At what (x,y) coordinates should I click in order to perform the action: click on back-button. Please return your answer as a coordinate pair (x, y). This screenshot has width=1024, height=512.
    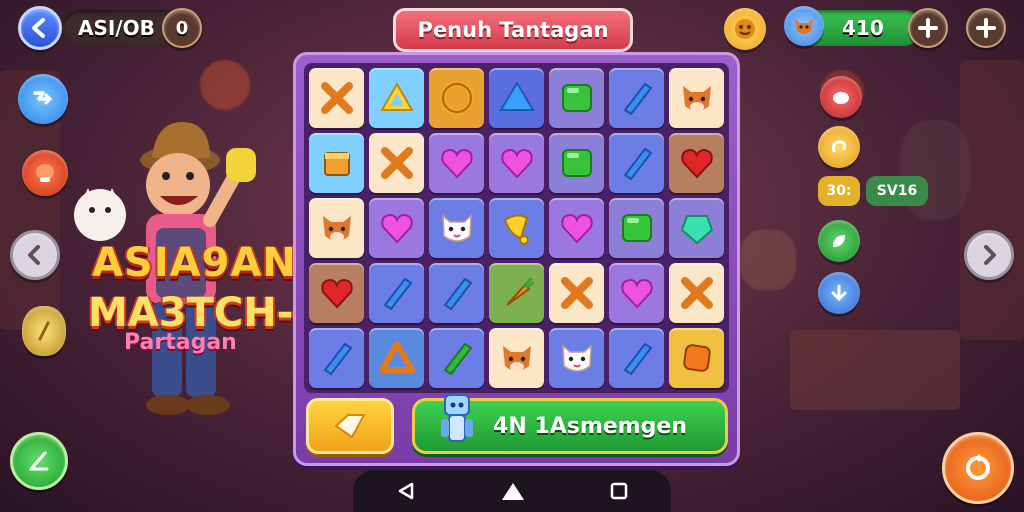
    Looking at the image, I should click on (40, 28).